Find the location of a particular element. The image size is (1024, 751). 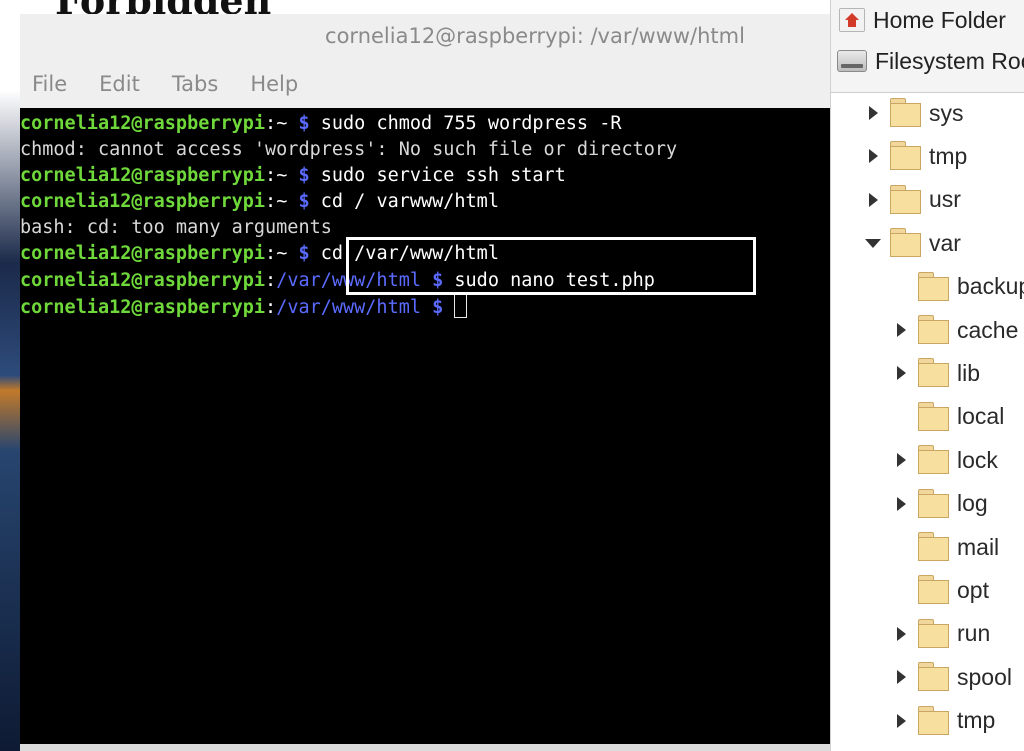

terminal-line: cornelia12@raspberrypi:/var/www/html $ is located at coordinates (425, 306).